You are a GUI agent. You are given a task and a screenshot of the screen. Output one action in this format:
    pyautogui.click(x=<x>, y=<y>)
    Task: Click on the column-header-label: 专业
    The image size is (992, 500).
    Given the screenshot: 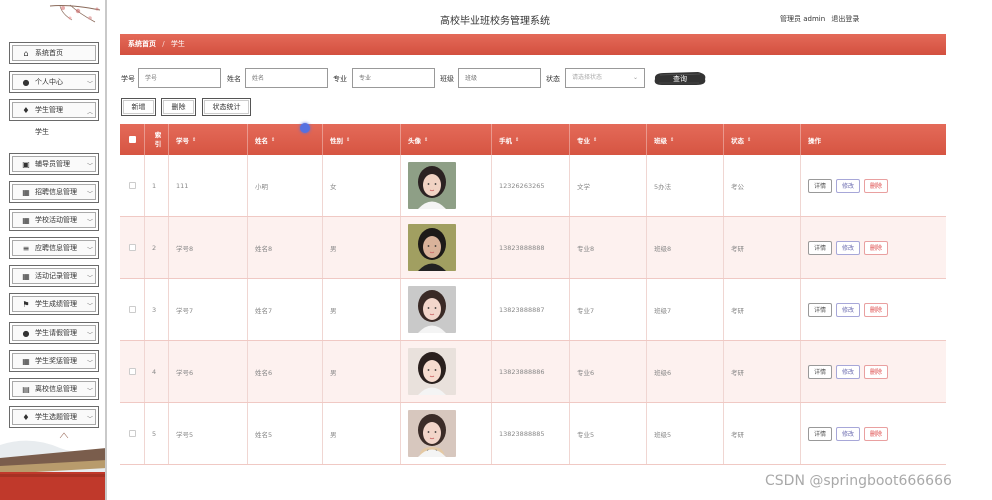 What is the action you would take?
    pyautogui.click(x=583, y=140)
    